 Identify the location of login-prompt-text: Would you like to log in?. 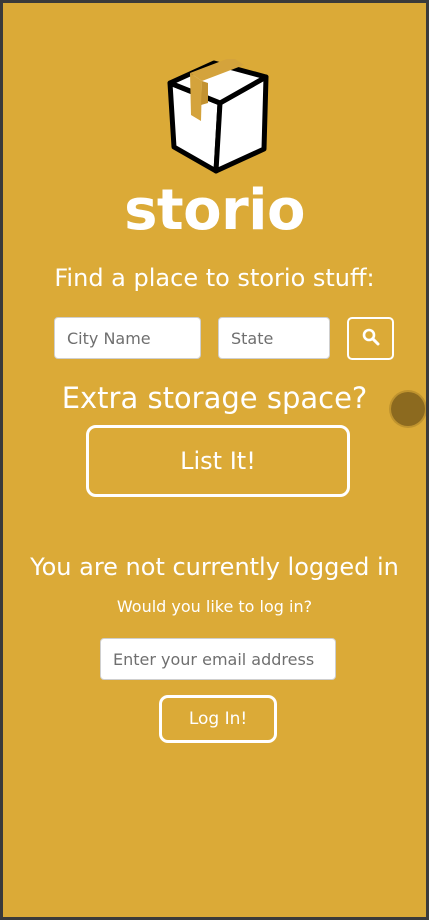
(214, 606).